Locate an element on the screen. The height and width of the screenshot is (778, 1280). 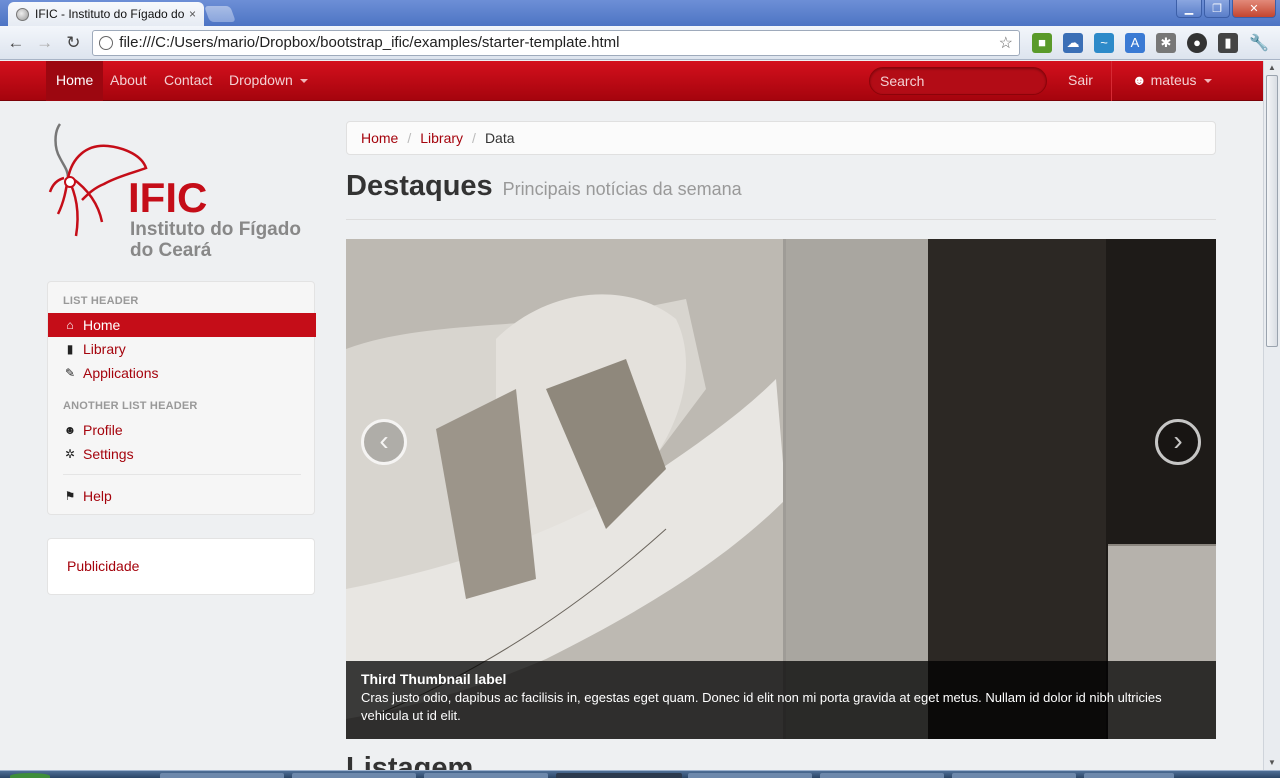
scroll-up-icon: ▲ is located at coordinates (1272, 68).